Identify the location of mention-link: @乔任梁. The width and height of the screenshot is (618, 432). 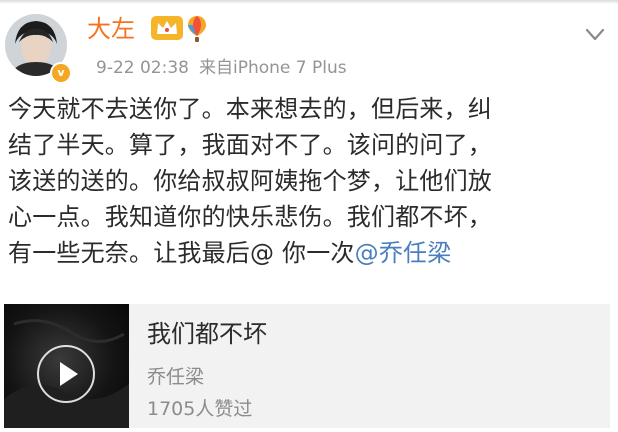
(403, 253).